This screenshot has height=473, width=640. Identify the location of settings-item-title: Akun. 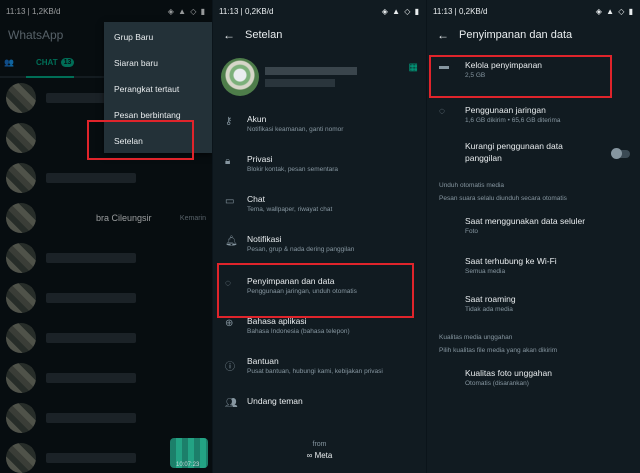
(257, 119).